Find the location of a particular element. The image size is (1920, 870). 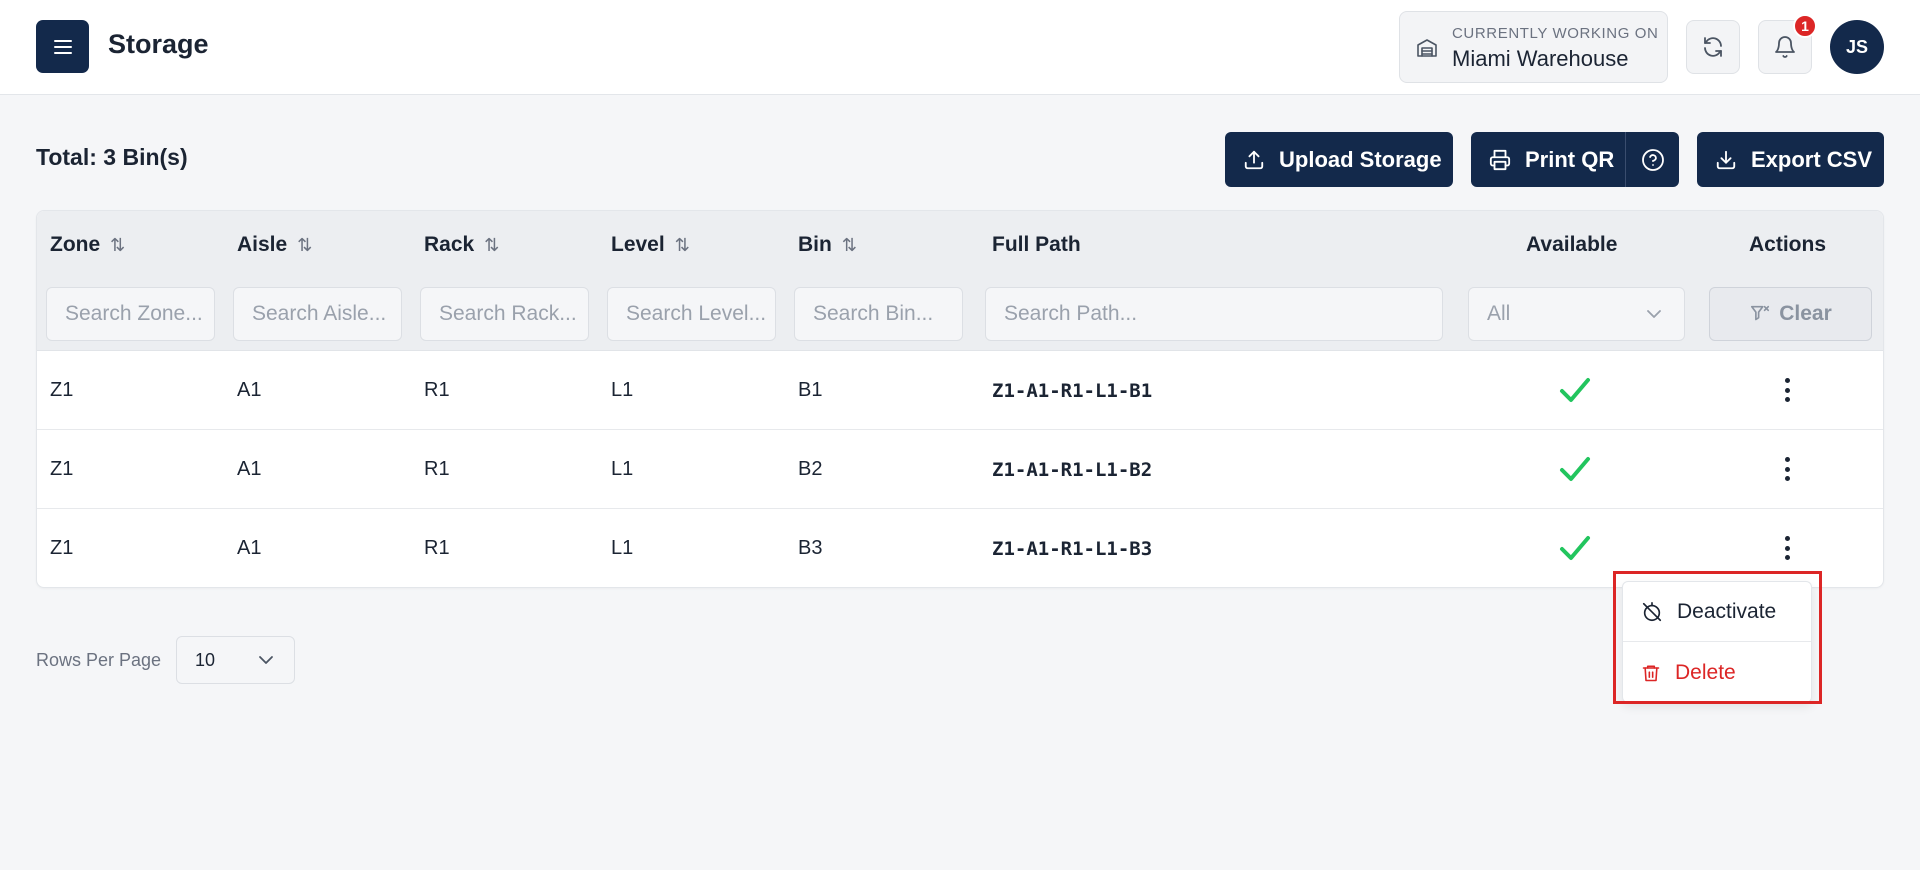

hamburger-icon is located at coordinates (62, 46).